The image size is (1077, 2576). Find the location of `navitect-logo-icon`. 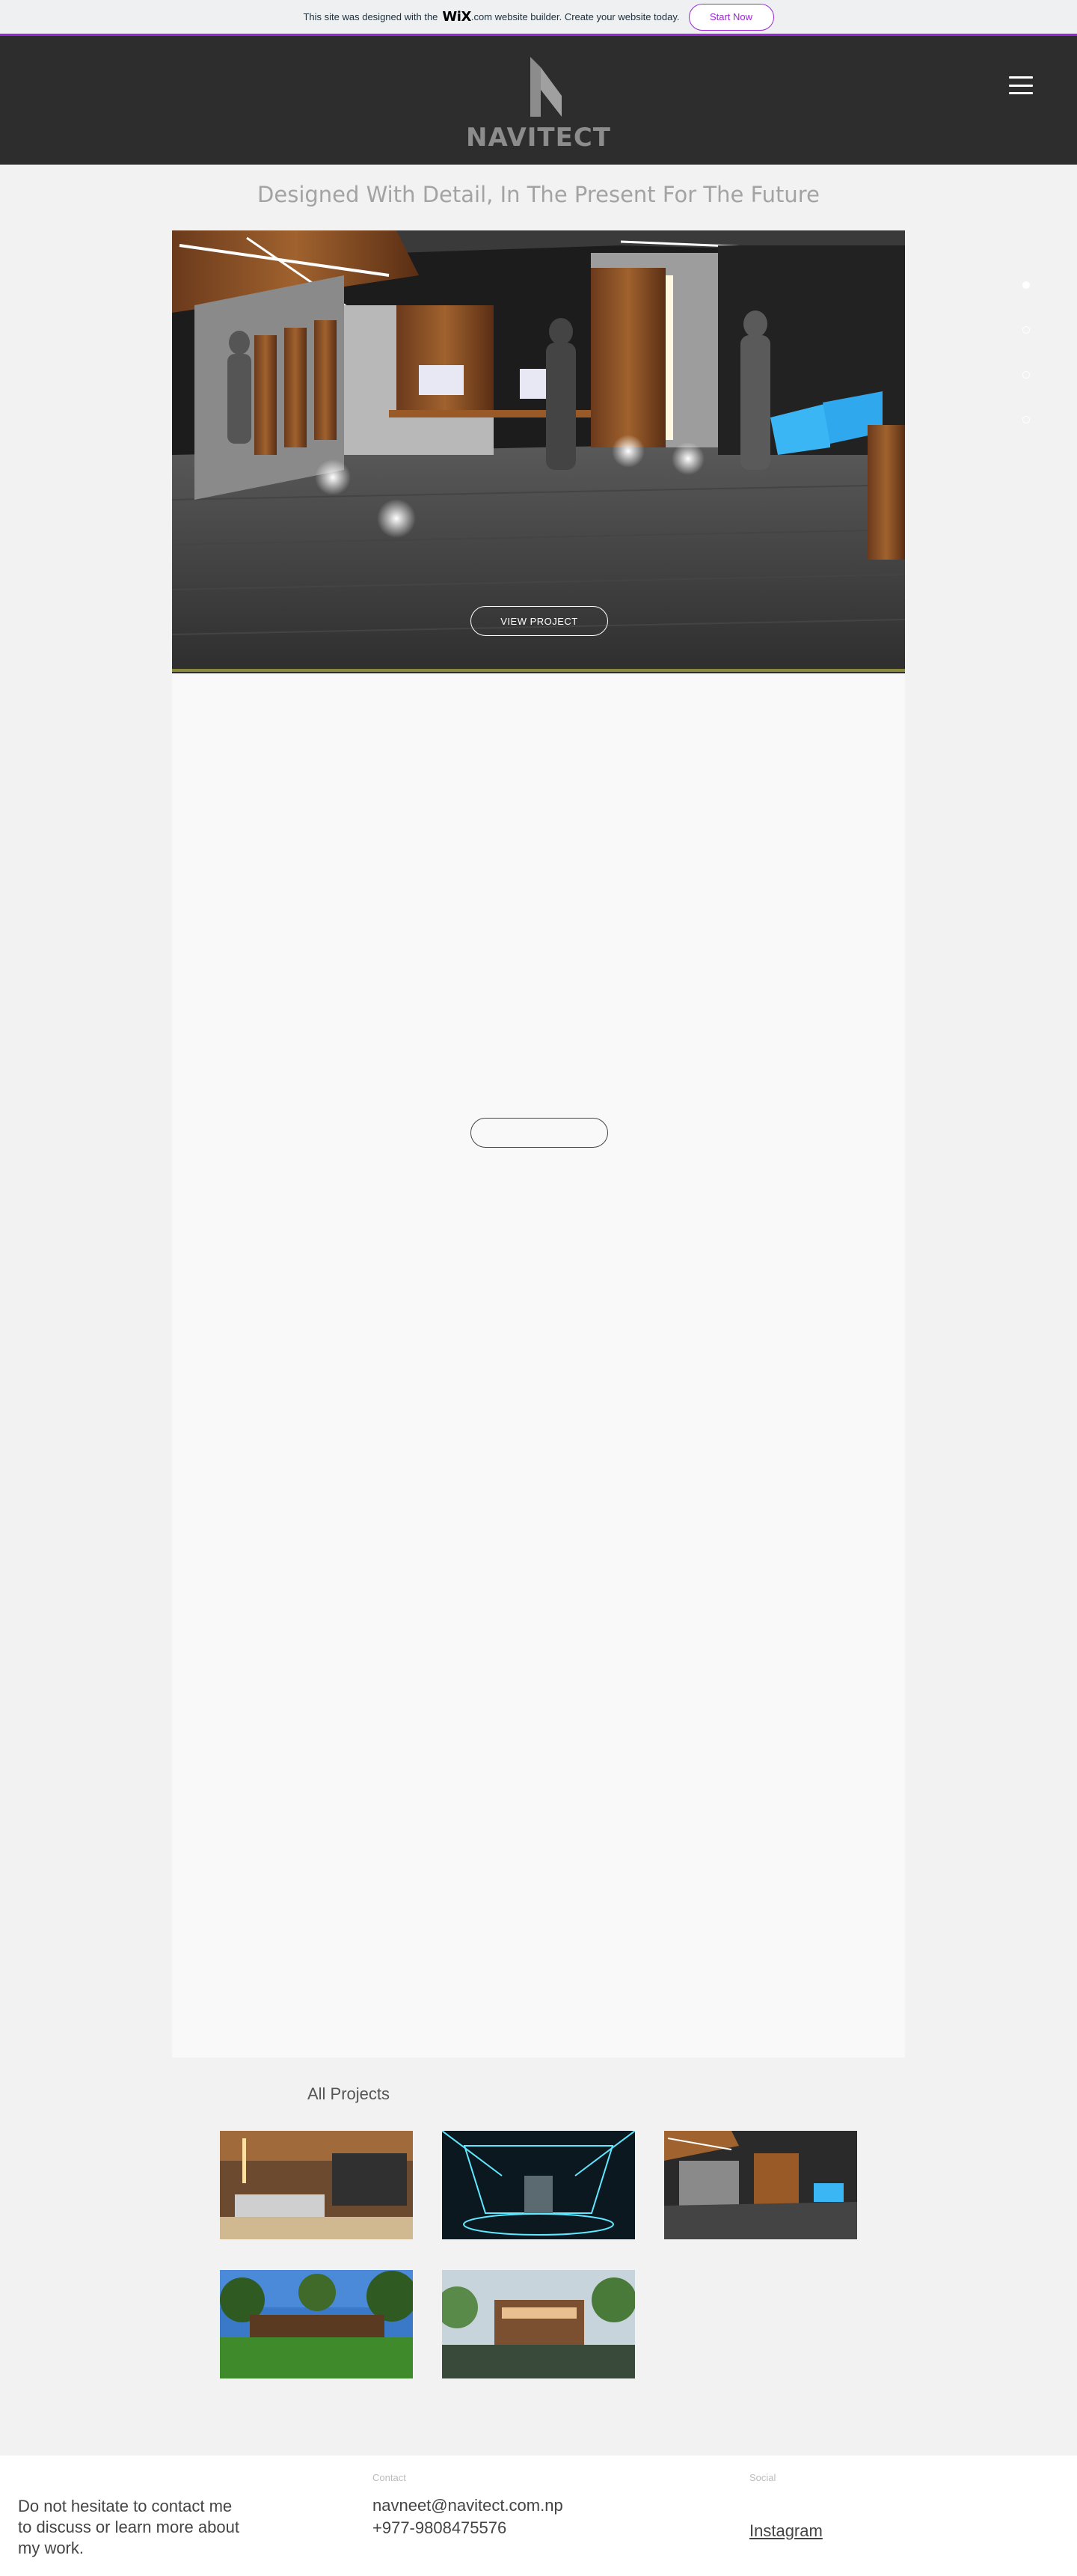

navitect-logo-icon is located at coordinates (546, 87).